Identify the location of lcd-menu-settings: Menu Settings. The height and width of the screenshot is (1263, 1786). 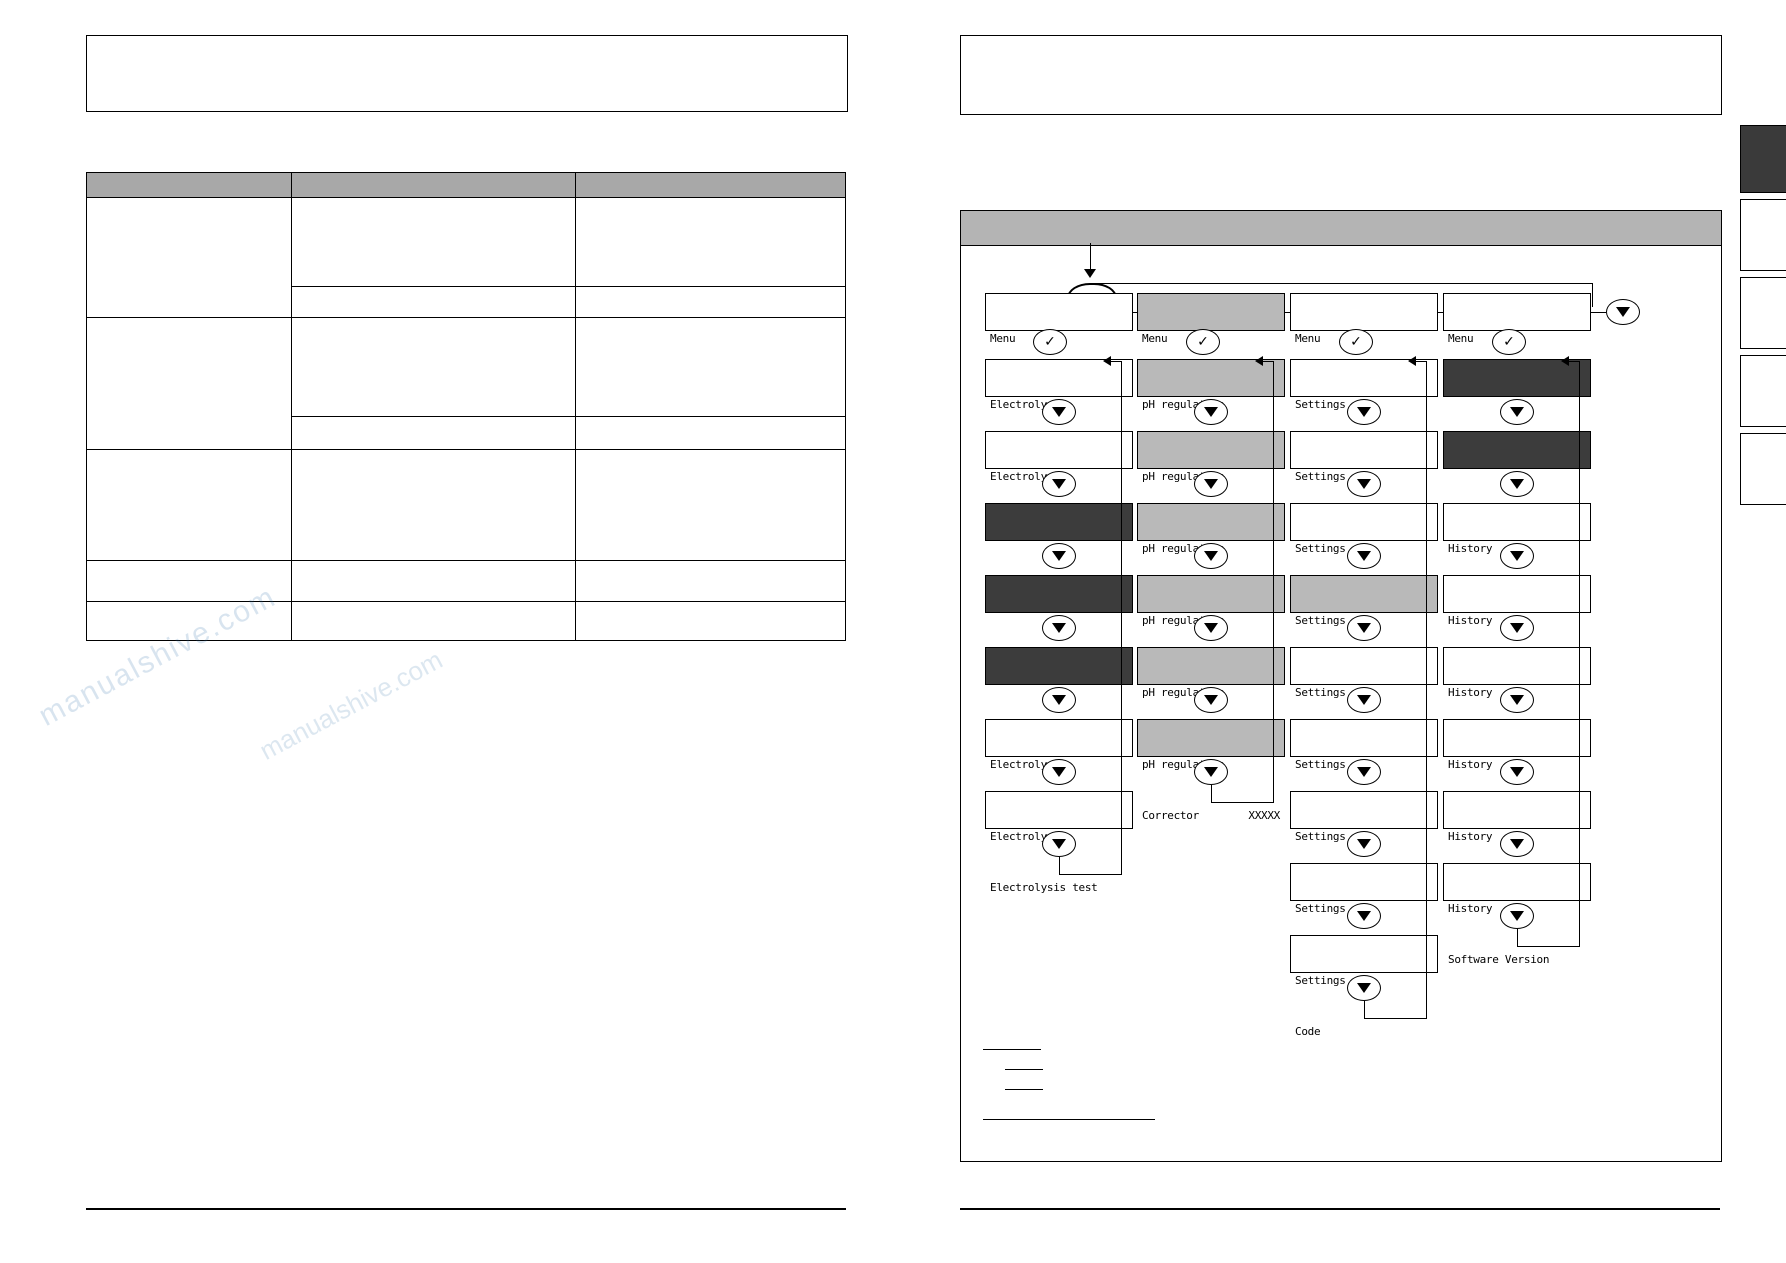
(1364, 344).